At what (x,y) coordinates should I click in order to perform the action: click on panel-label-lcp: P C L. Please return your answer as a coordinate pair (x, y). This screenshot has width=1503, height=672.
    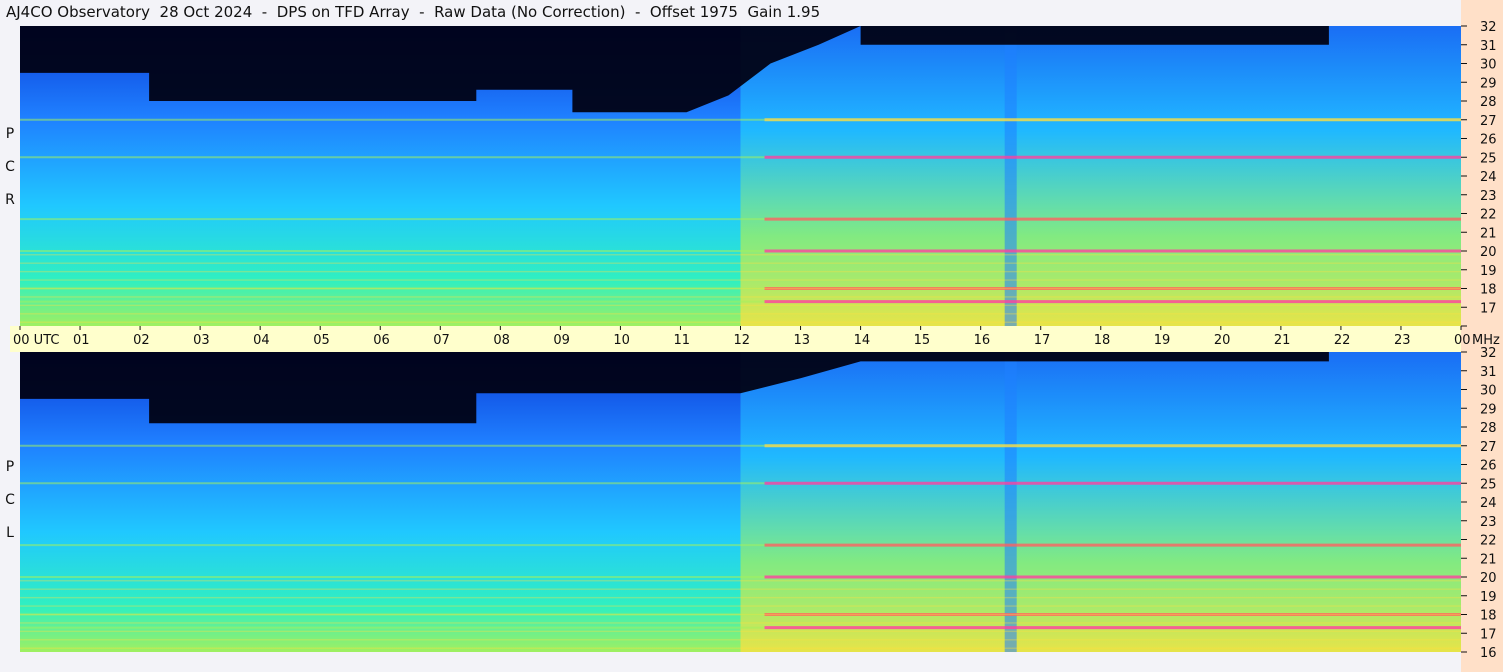
    Looking at the image, I should click on (10, 500).